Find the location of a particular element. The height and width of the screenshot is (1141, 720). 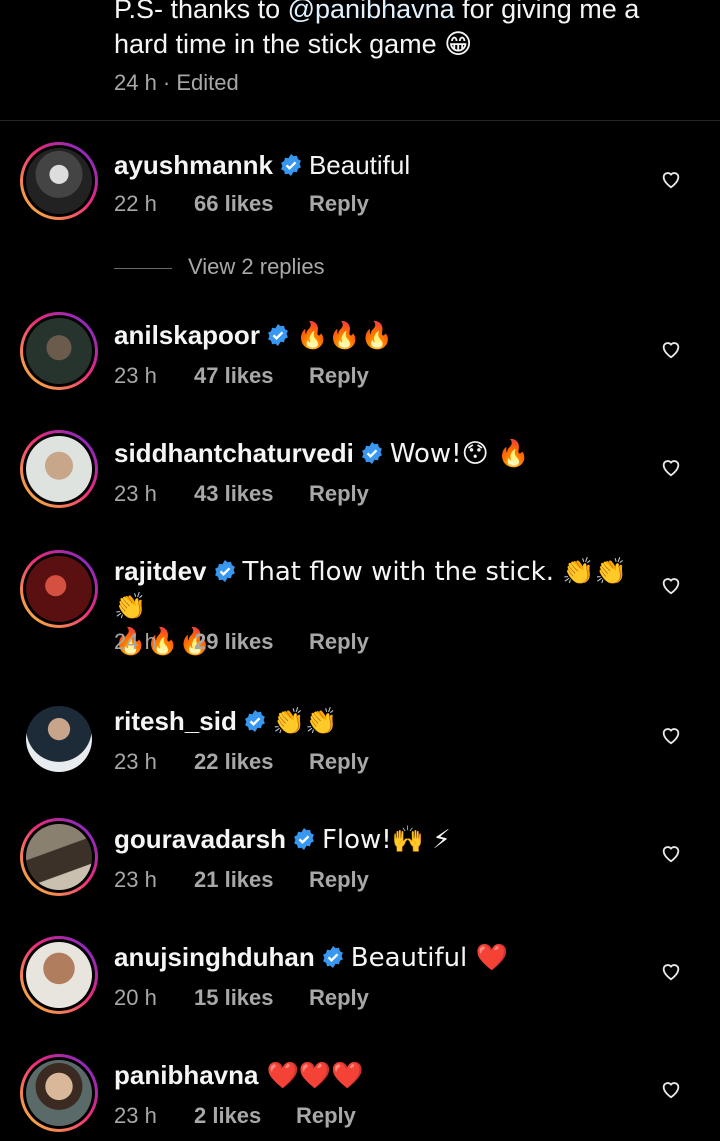

comment-time: 22 h is located at coordinates (135, 203).